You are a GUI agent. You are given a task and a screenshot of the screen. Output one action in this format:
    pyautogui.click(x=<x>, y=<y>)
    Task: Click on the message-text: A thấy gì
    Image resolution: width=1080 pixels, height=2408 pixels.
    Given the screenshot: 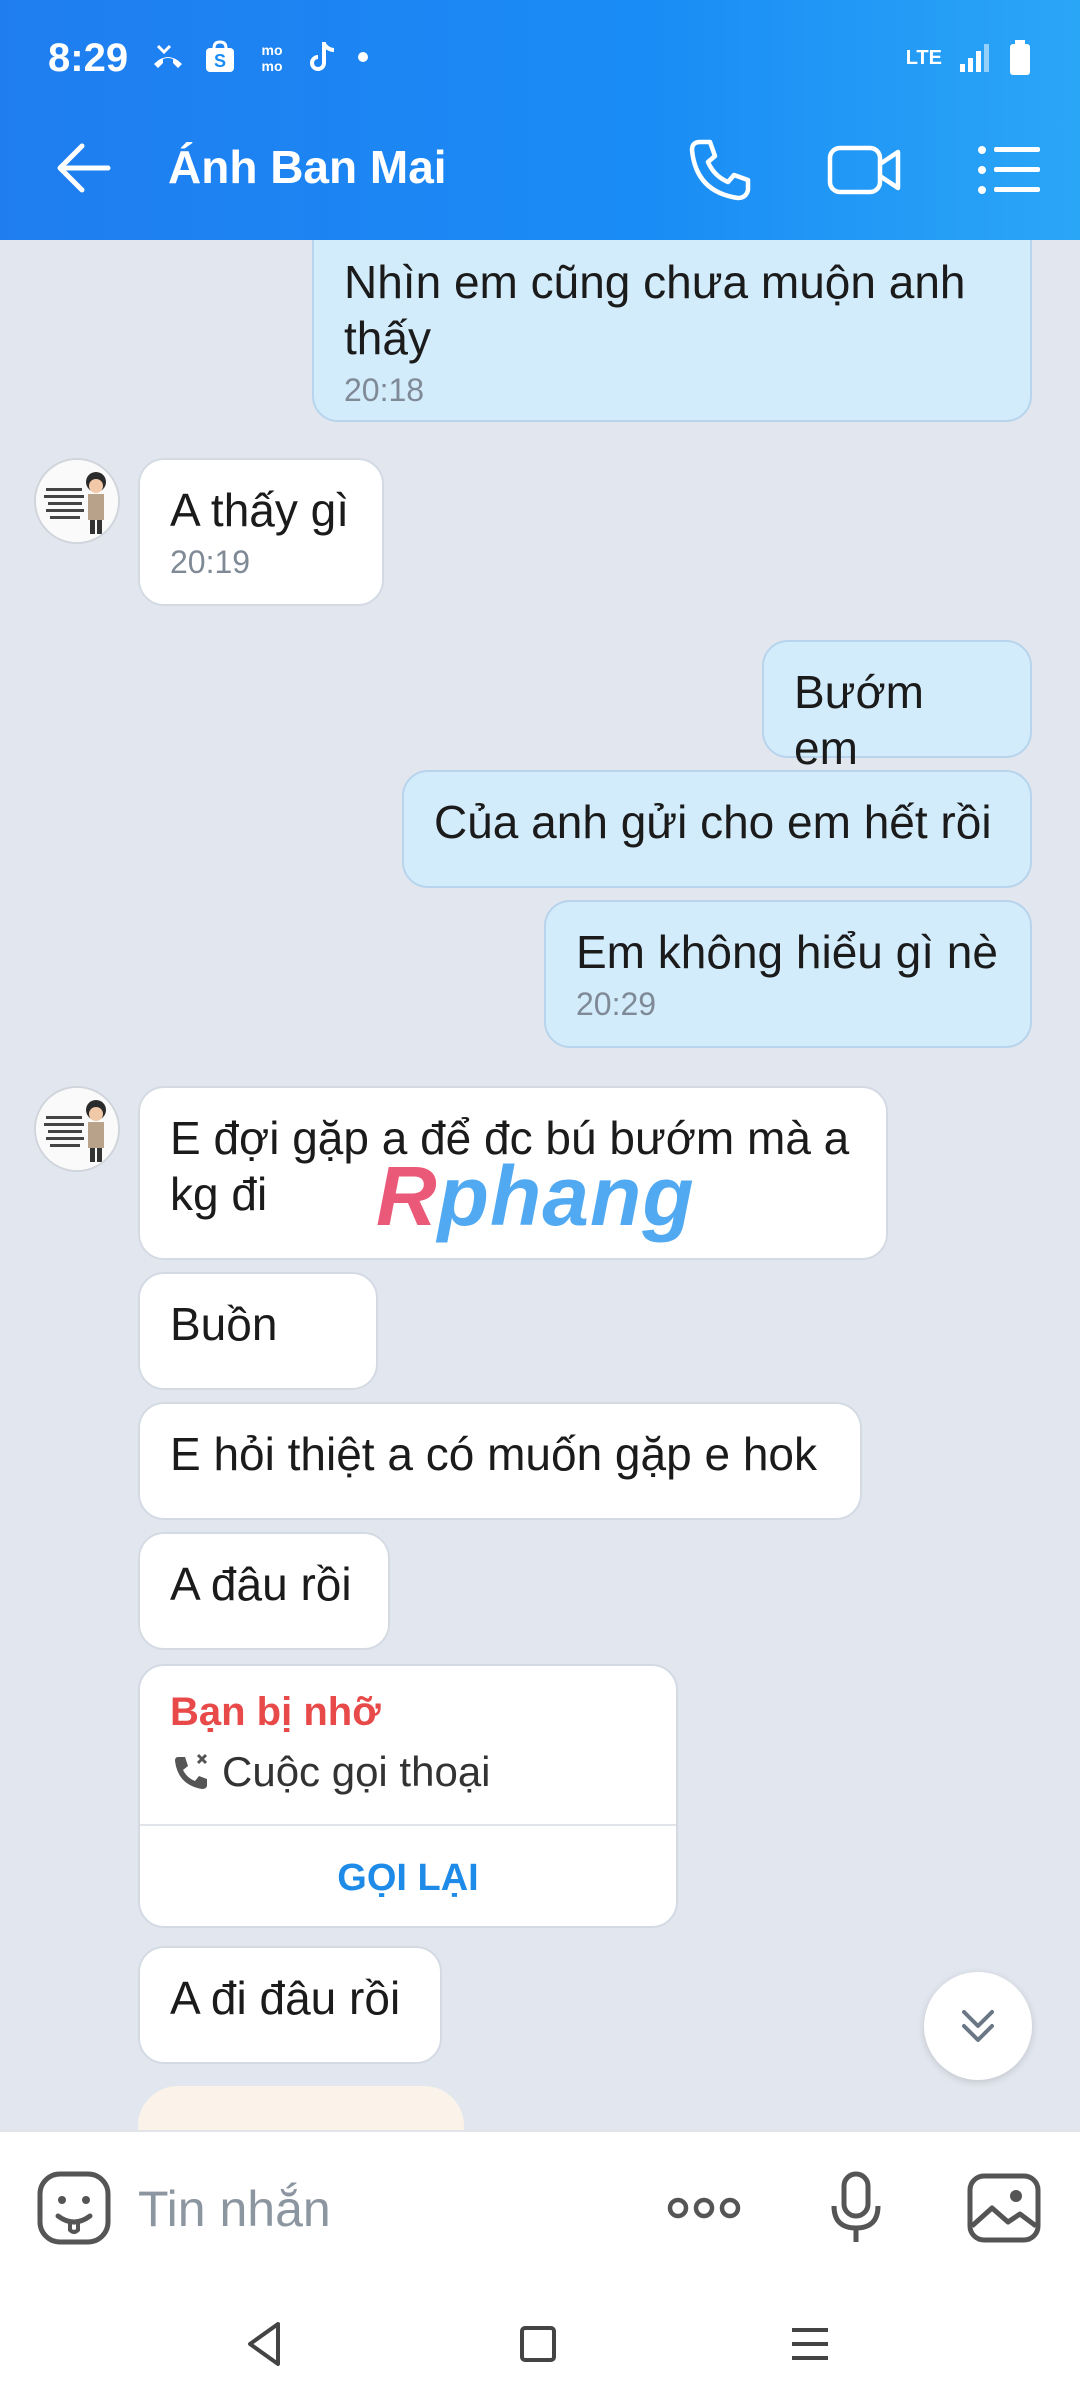 What is the action you would take?
    pyautogui.click(x=260, y=510)
    